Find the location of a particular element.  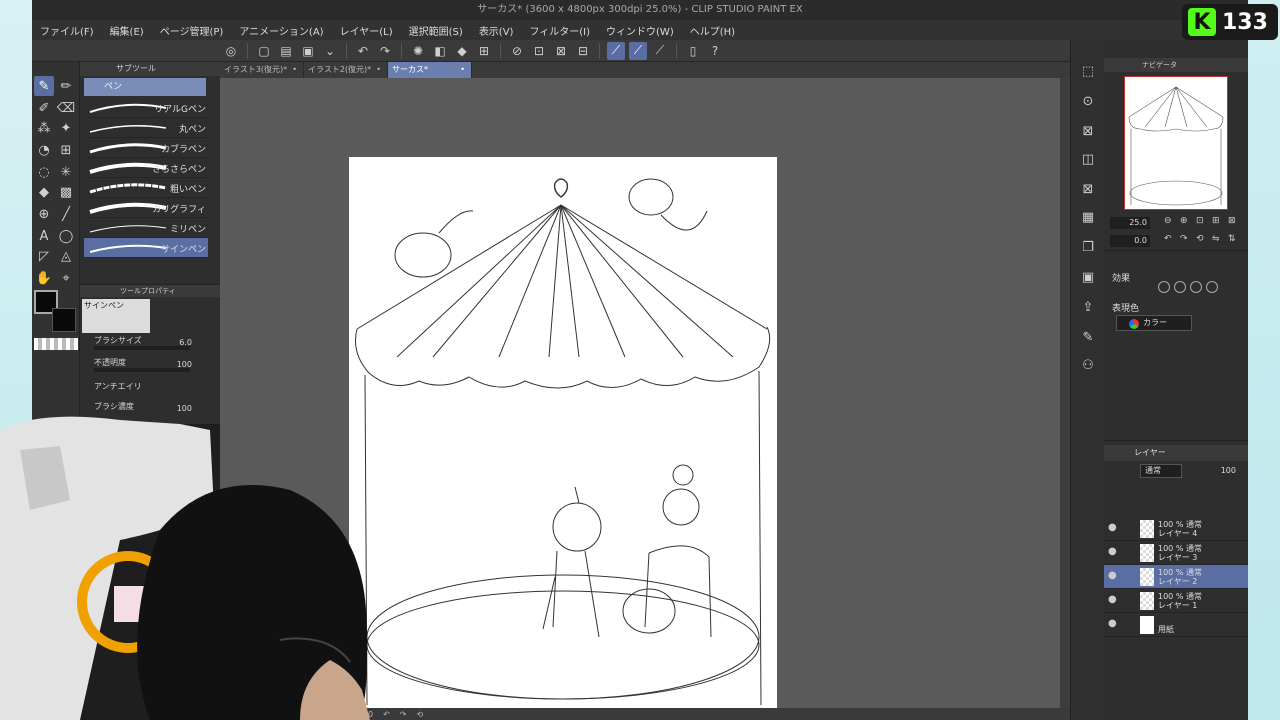

menu-selection: 選択範囲(S) is located at coordinates (436, 30).